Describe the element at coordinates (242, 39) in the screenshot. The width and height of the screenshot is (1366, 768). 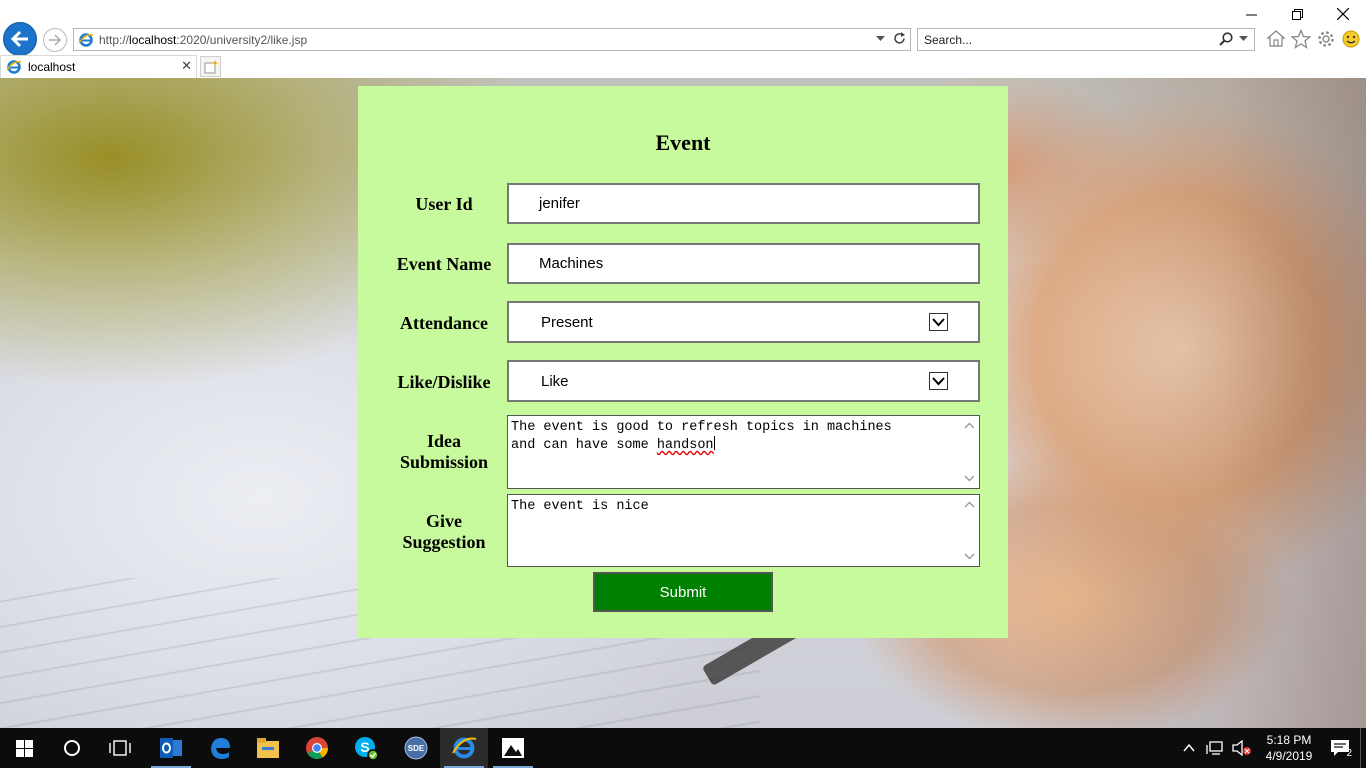
I see `url-path: :2020/university2/like.jsp` at that location.